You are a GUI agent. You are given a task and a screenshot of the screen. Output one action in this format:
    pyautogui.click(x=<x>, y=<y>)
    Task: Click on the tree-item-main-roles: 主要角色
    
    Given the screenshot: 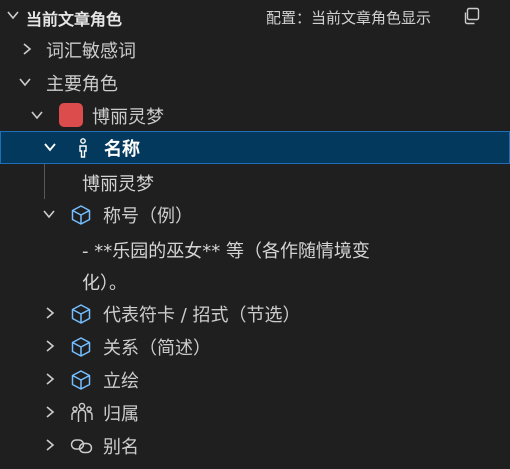 What is the action you would take?
    pyautogui.click(x=255, y=82)
    